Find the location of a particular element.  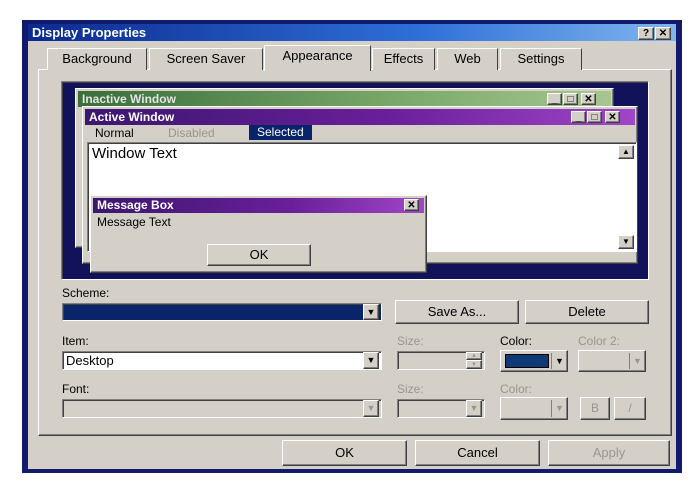

message-text: Message Text is located at coordinates (134, 222).